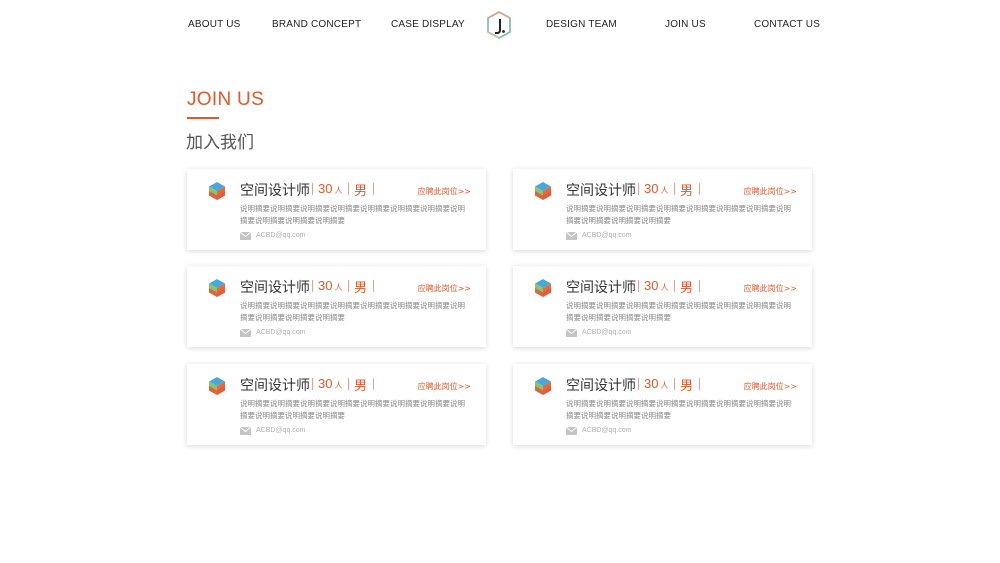 The image size is (1000, 563). I want to click on hexagon-logo-icon, so click(499, 25).